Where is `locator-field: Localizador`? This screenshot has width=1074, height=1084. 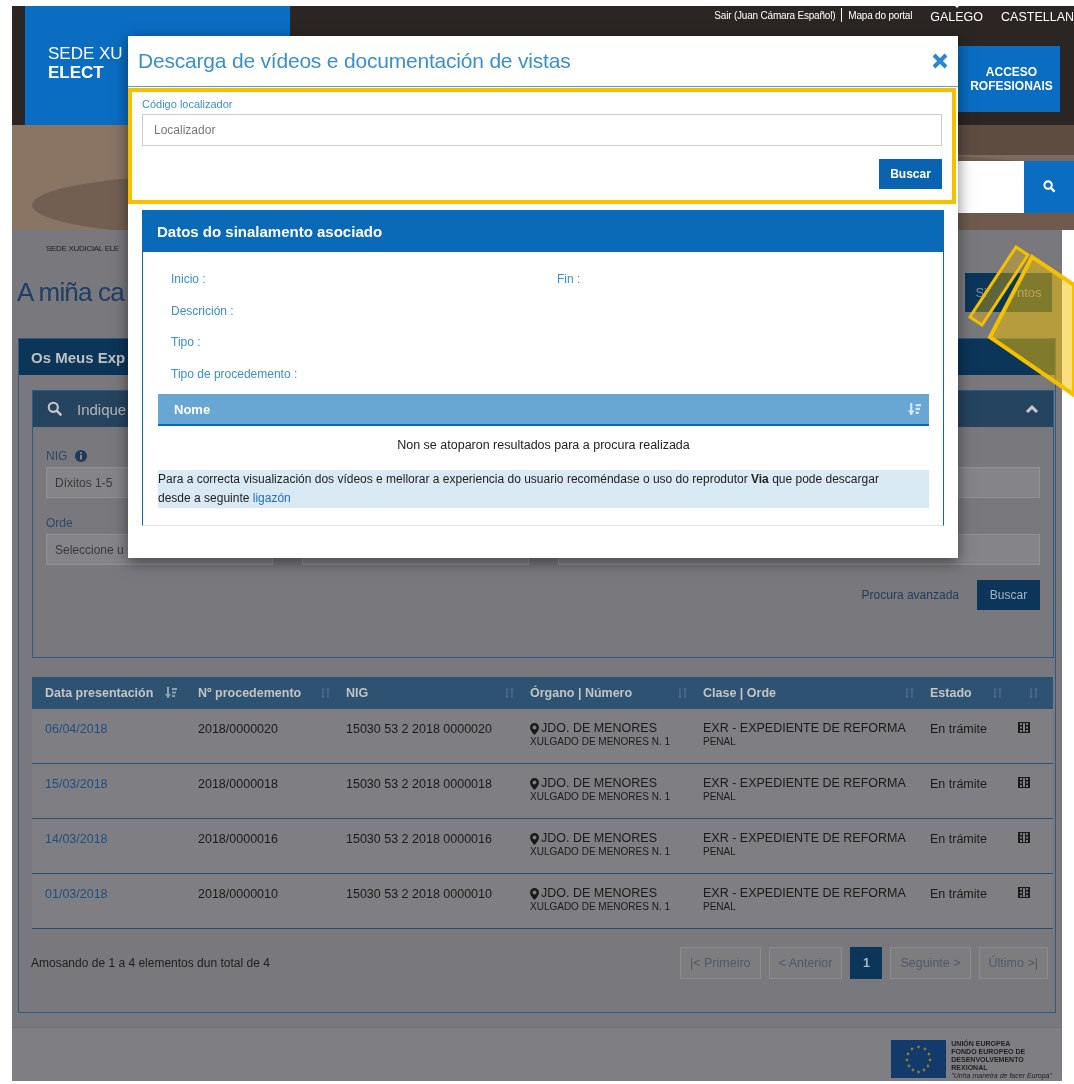
locator-field: Localizador is located at coordinates (542, 130).